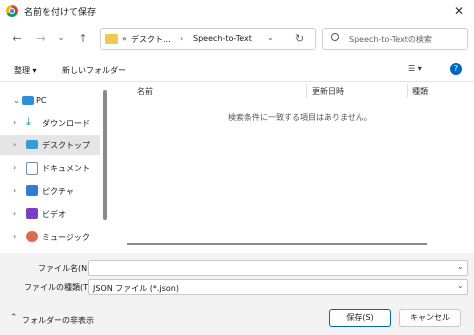 The image size is (474, 335). Describe the element at coordinates (25, 70) in the screenshot. I see `organize-button: 整理 ▾` at that location.